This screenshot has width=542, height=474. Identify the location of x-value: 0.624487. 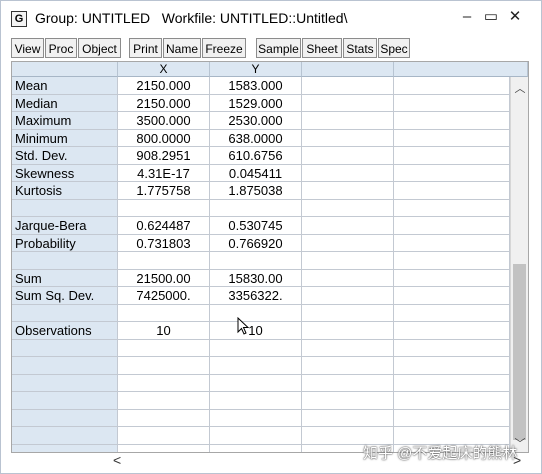
(164, 226).